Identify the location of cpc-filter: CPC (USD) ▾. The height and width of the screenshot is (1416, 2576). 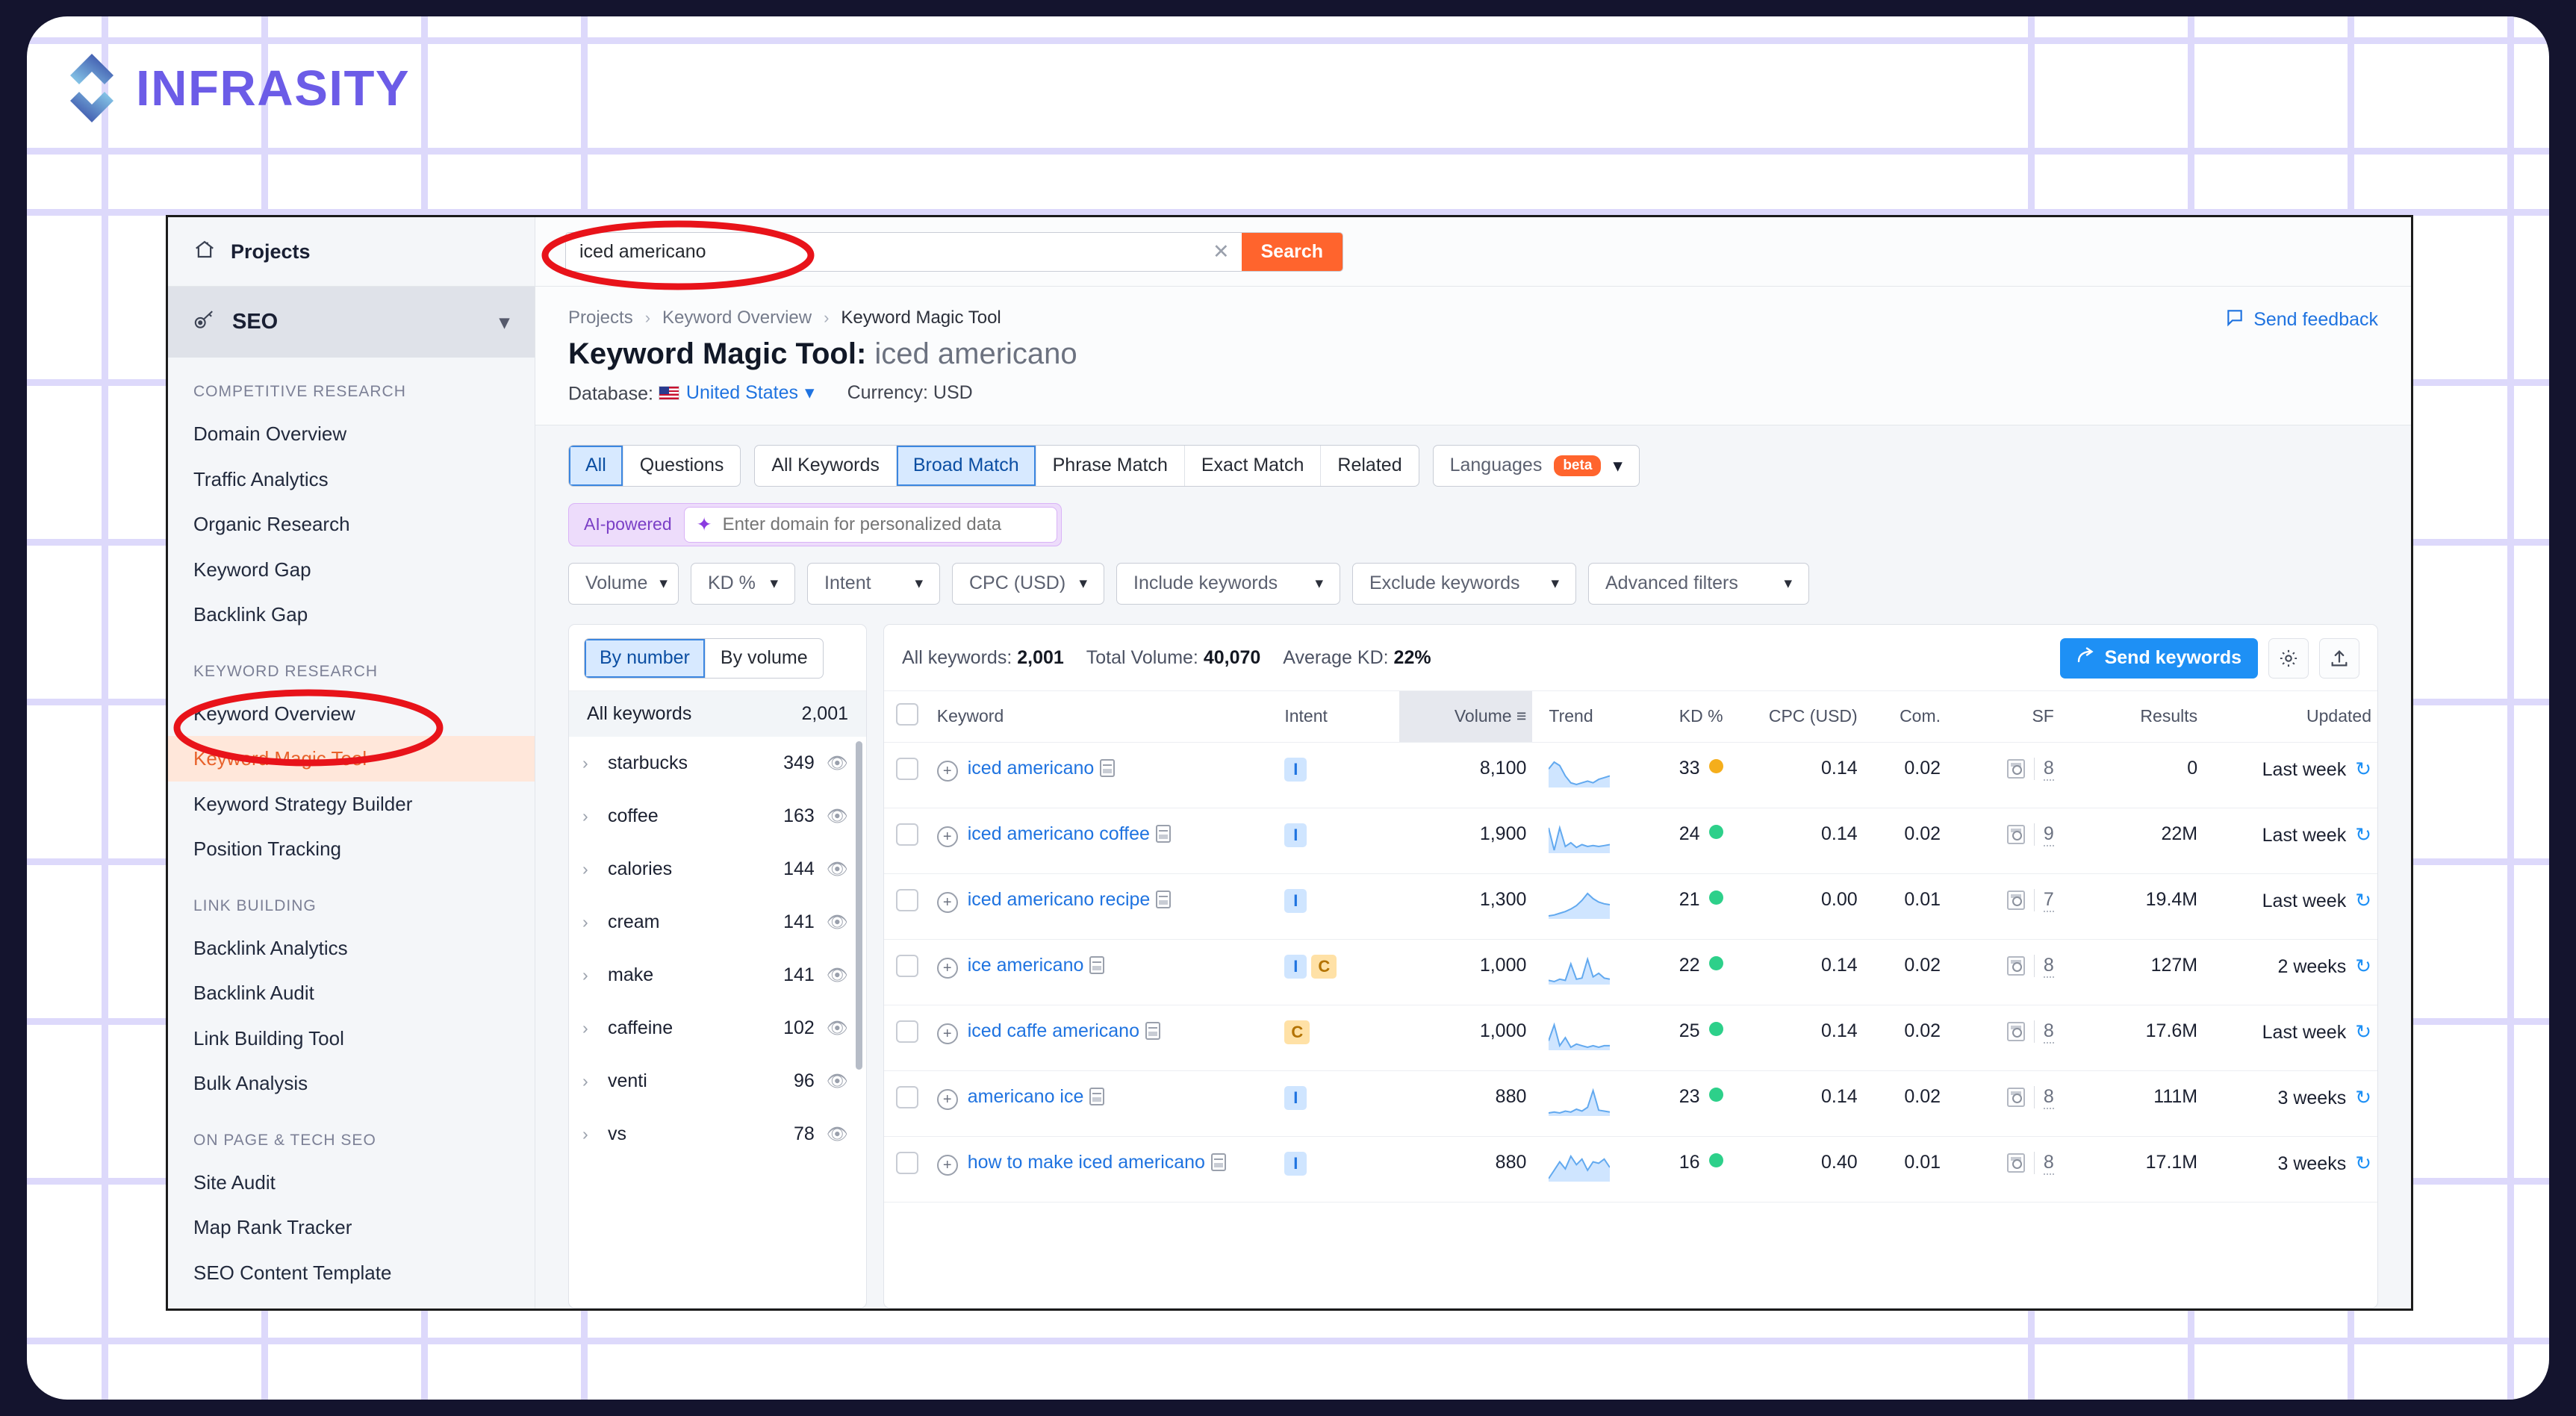
(1028, 583).